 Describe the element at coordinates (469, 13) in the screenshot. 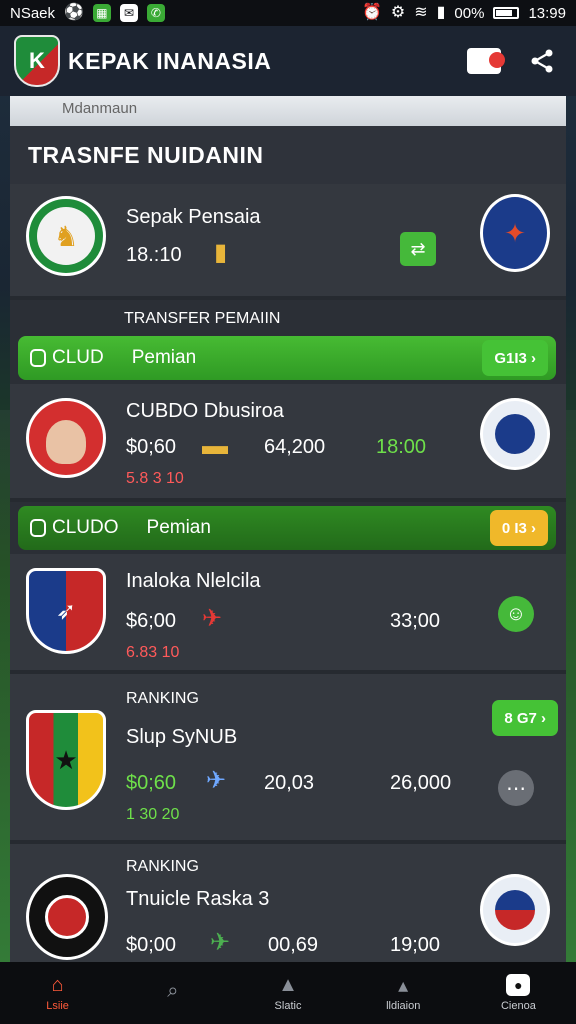

I see `battery-percent: 00%` at that location.